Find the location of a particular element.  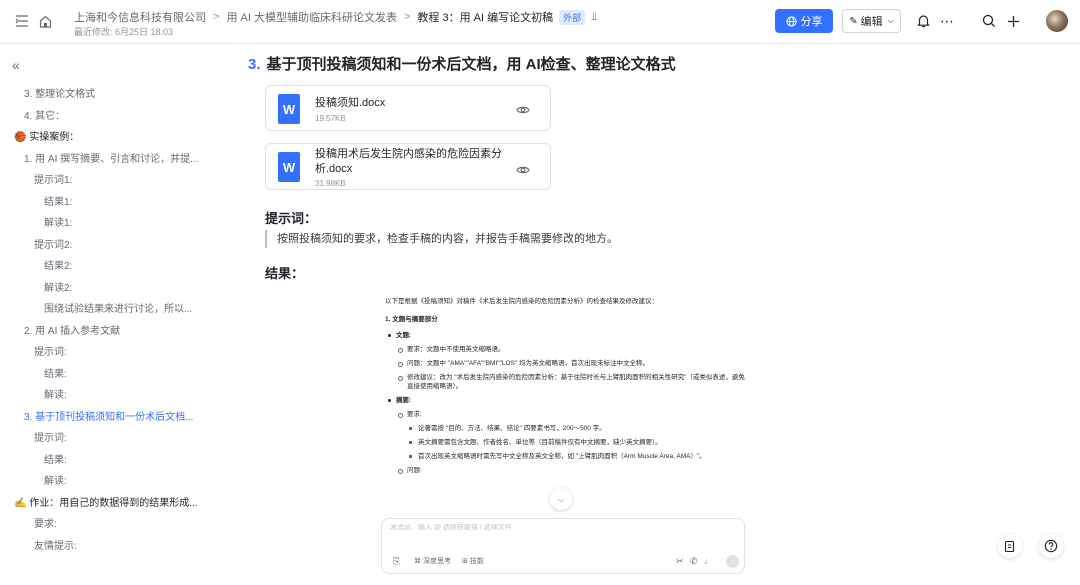

breadcrumb-item-company: 上海和今信息科技有限公司 is located at coordinates (140, 17).